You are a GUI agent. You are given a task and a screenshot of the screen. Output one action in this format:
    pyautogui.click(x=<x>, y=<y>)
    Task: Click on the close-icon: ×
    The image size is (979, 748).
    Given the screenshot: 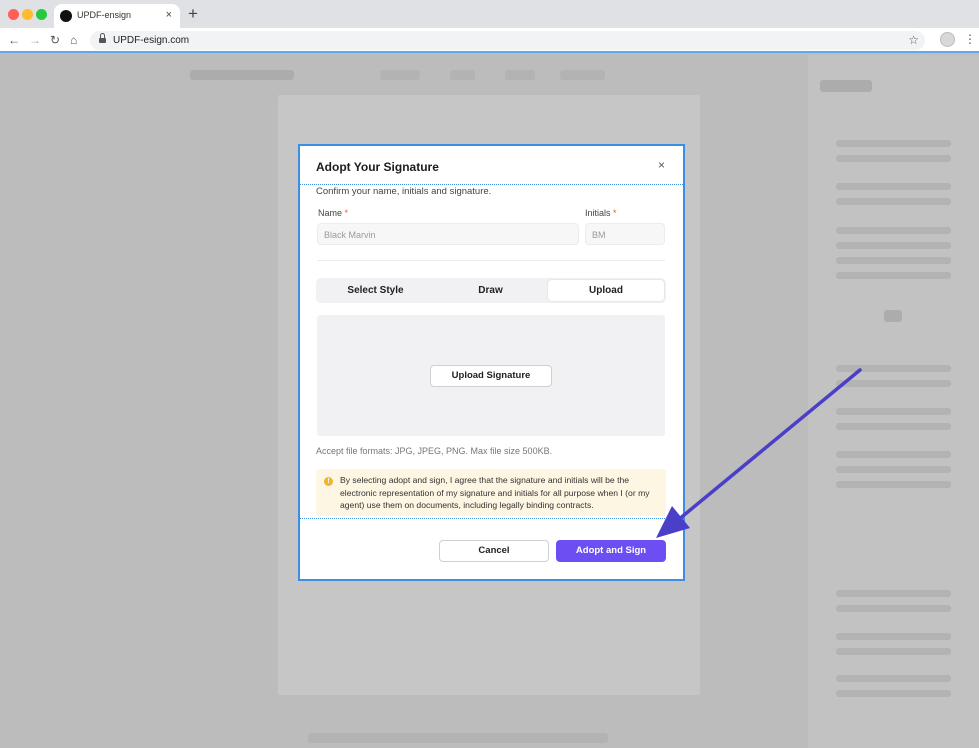 What is the action you would take?
    pyautogui.click(x=661, y=165)
    